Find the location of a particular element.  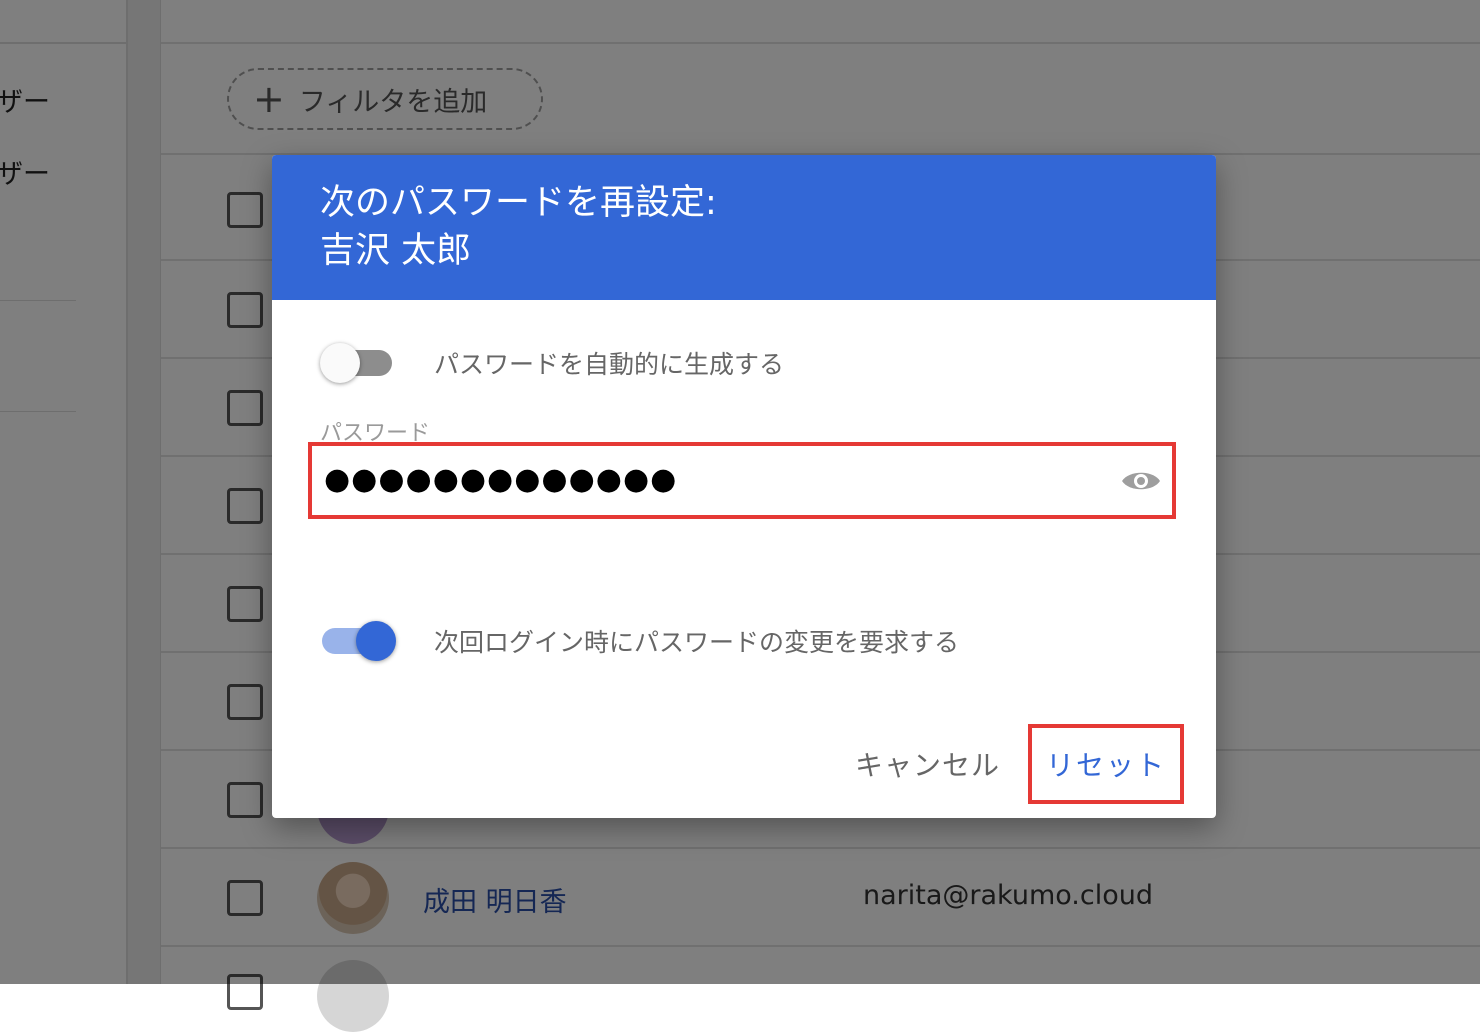

reset-button: リセット is located at coordinates (1106, 764).